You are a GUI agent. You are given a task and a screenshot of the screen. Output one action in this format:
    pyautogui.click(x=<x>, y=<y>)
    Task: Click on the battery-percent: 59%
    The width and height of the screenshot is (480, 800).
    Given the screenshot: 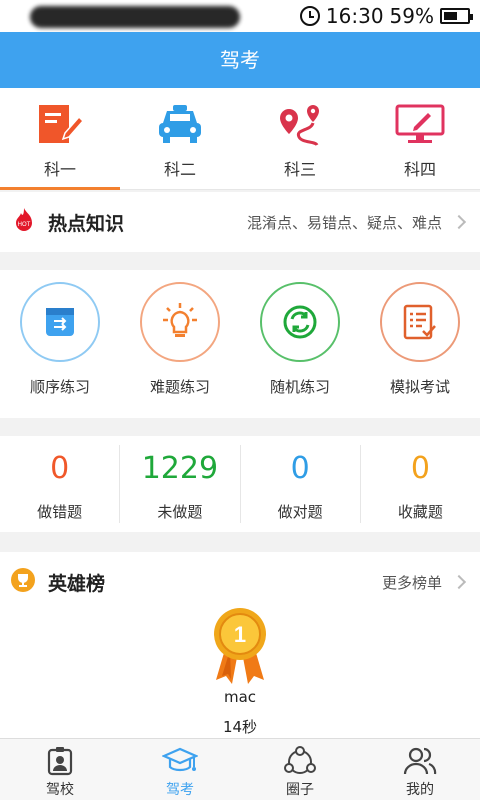 What is the action you would take?
    pyautogui.click(x=411, y=16)
    